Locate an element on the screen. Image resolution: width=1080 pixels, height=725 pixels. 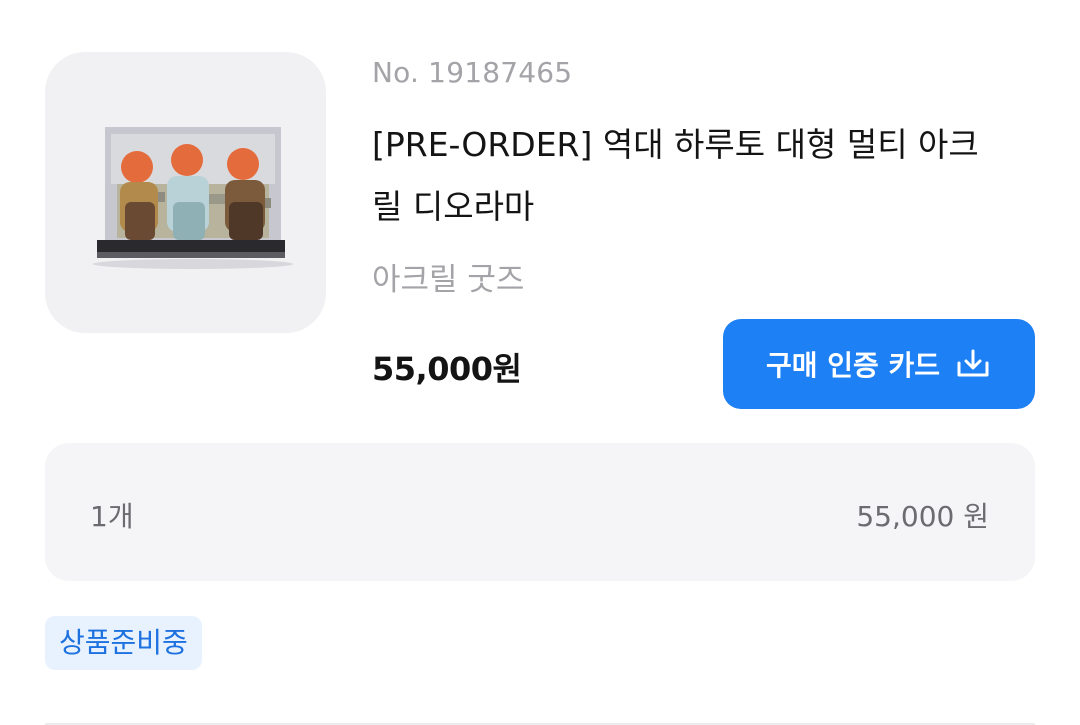
product-thumbnail is located at coordinates (185, 192).